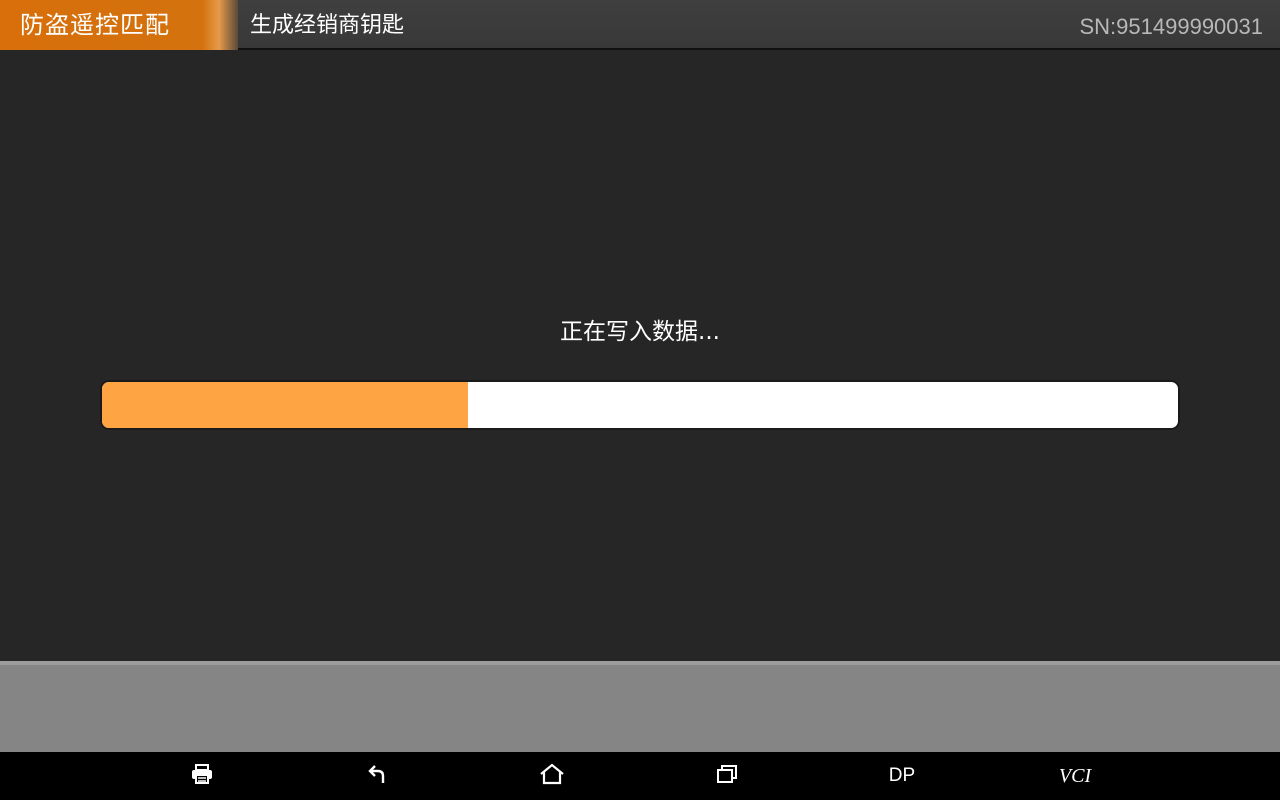 This screenshot has height=800, width=1280. Describe the element at coordinates (1171, 26) in the screenshot. I see `serial-number: SN:951499990031` at that location.